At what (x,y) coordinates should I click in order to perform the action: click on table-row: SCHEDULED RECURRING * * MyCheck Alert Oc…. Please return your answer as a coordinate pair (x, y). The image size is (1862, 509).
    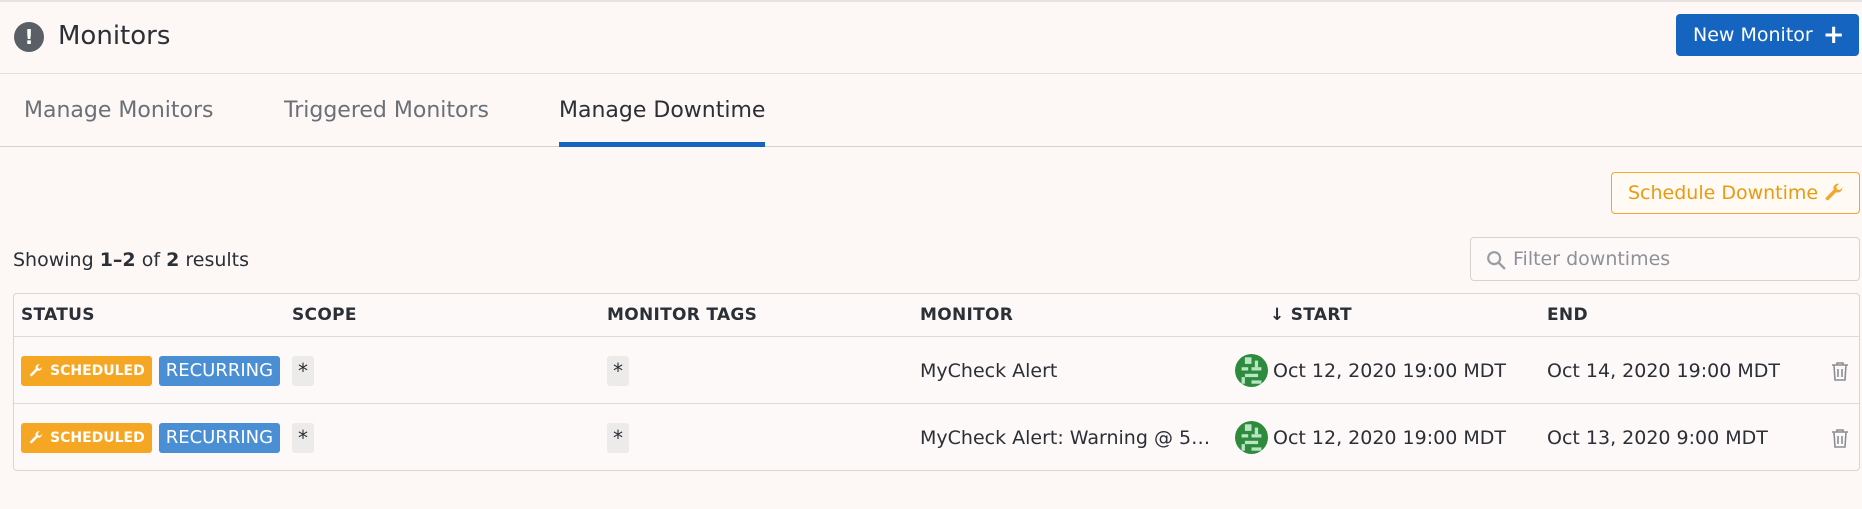
    Looking at the image, I should click on (936, 370).